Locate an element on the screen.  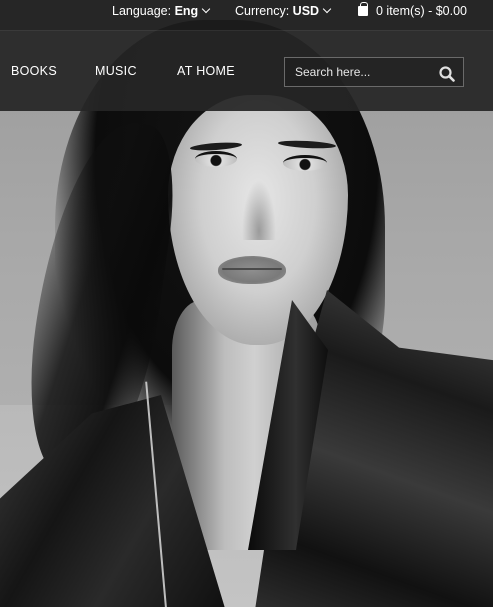
shopping-bag-icon is located at coordinates (363, 9).